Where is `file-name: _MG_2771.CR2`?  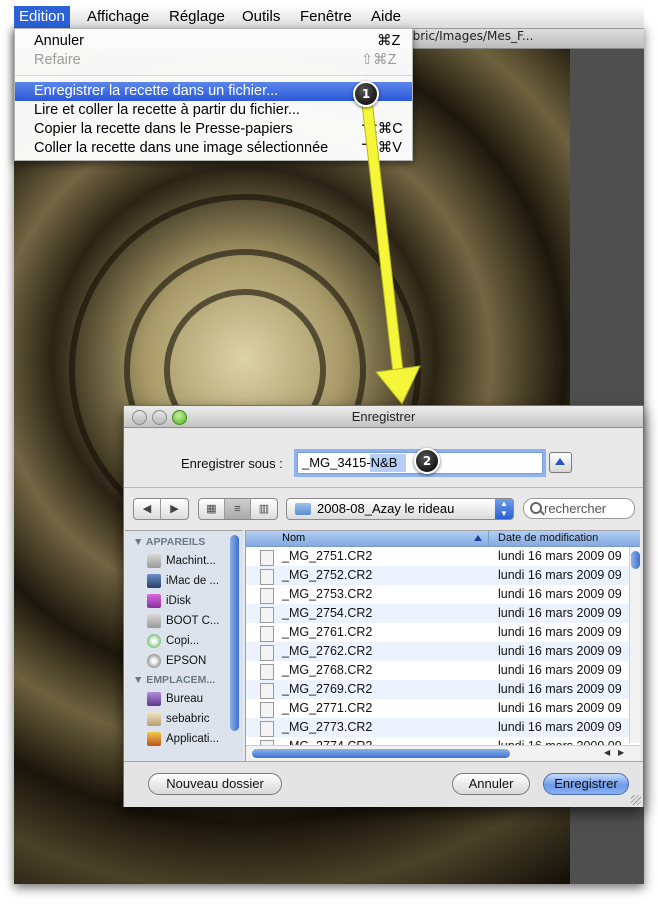 file-name: _MG_2771.CR2 is located at coordinates (327, 708).